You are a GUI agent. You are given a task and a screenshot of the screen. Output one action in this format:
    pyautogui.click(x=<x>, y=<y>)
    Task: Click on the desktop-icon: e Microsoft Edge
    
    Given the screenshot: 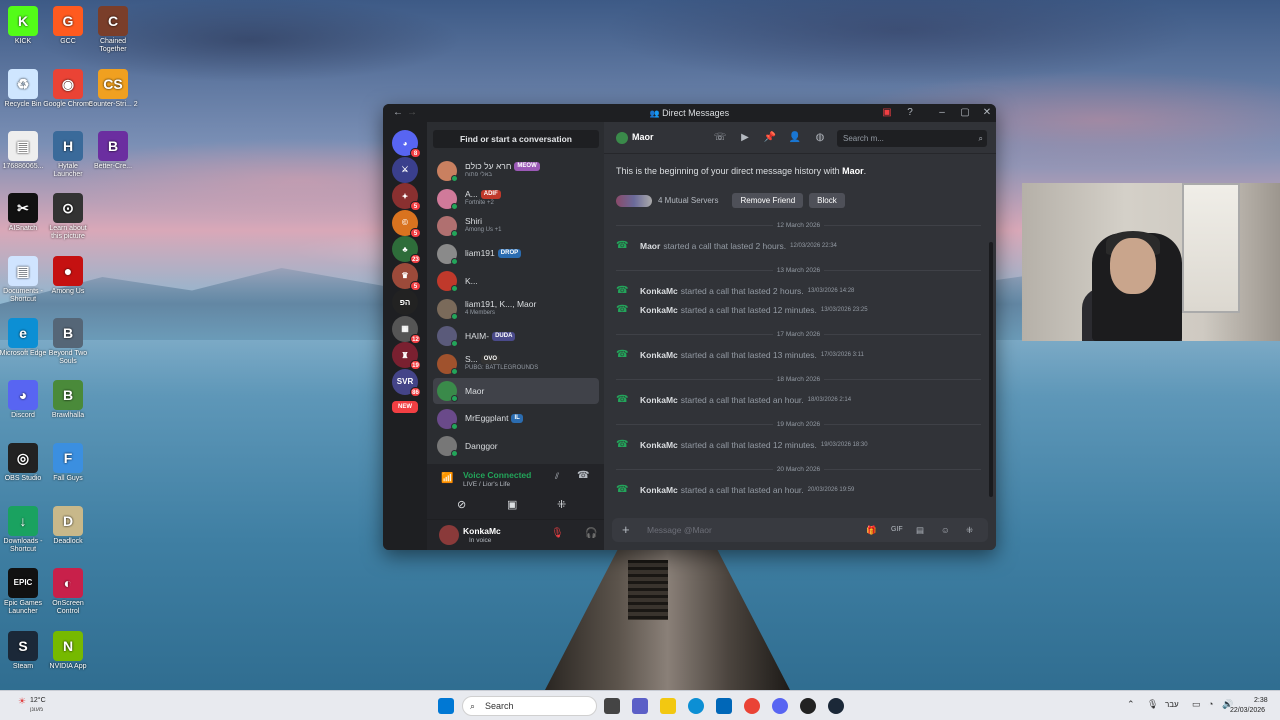 What is the action you would take?
    pyautogui.click(x=24, y=338)
    